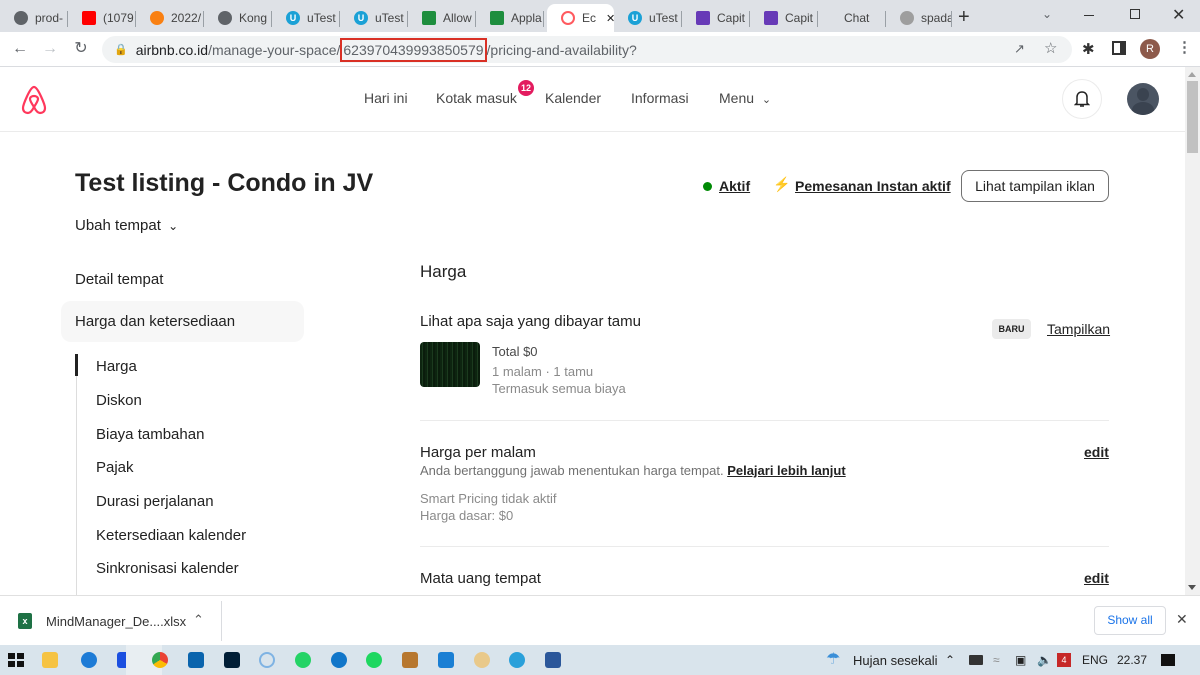  Describe the element at coordinates (374, 660) in the screenshot. I see `spotify-icon` at that location.